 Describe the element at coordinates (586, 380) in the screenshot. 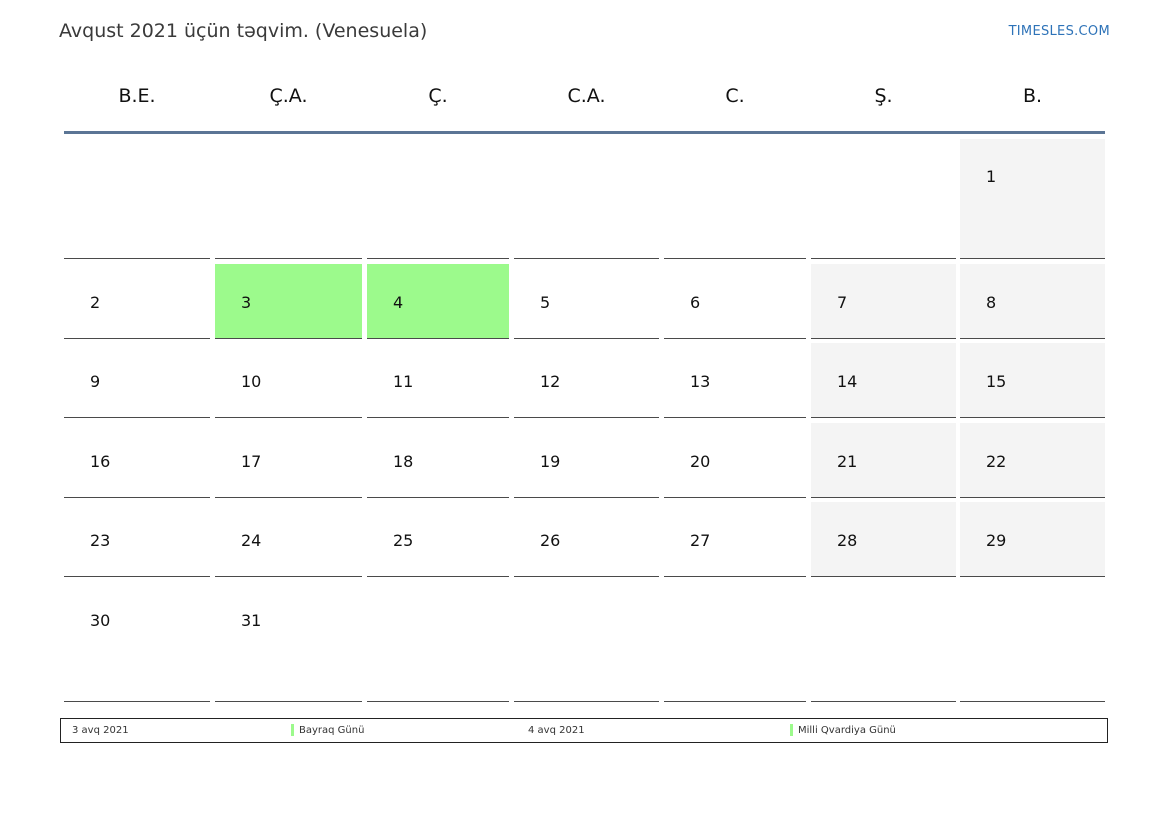

I see `day-cell: 12` at that location.